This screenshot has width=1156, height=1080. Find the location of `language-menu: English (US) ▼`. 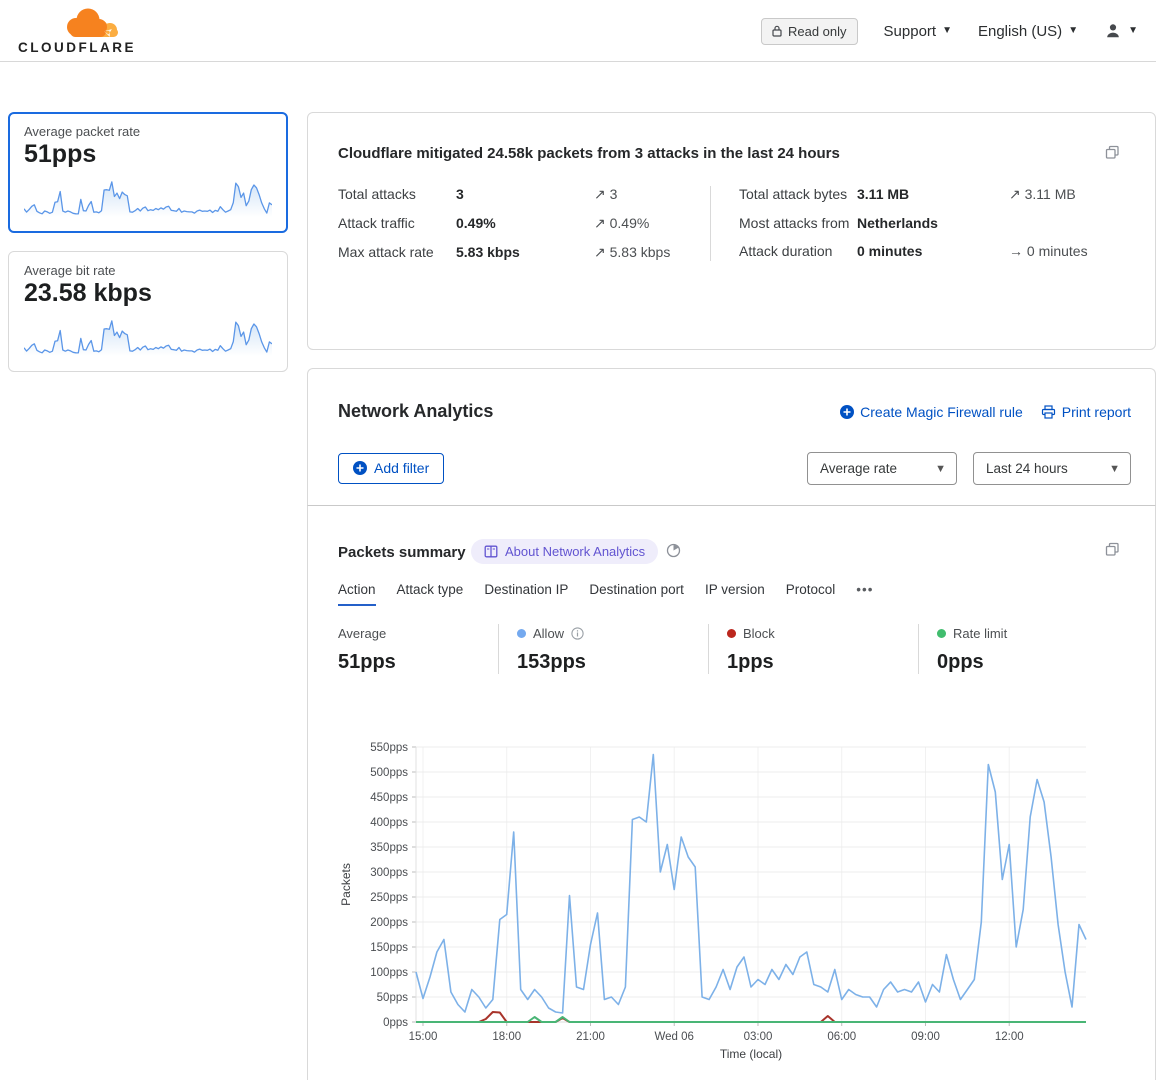

language-menu: English (US) ▼ is located at coordinates (1028, 31).